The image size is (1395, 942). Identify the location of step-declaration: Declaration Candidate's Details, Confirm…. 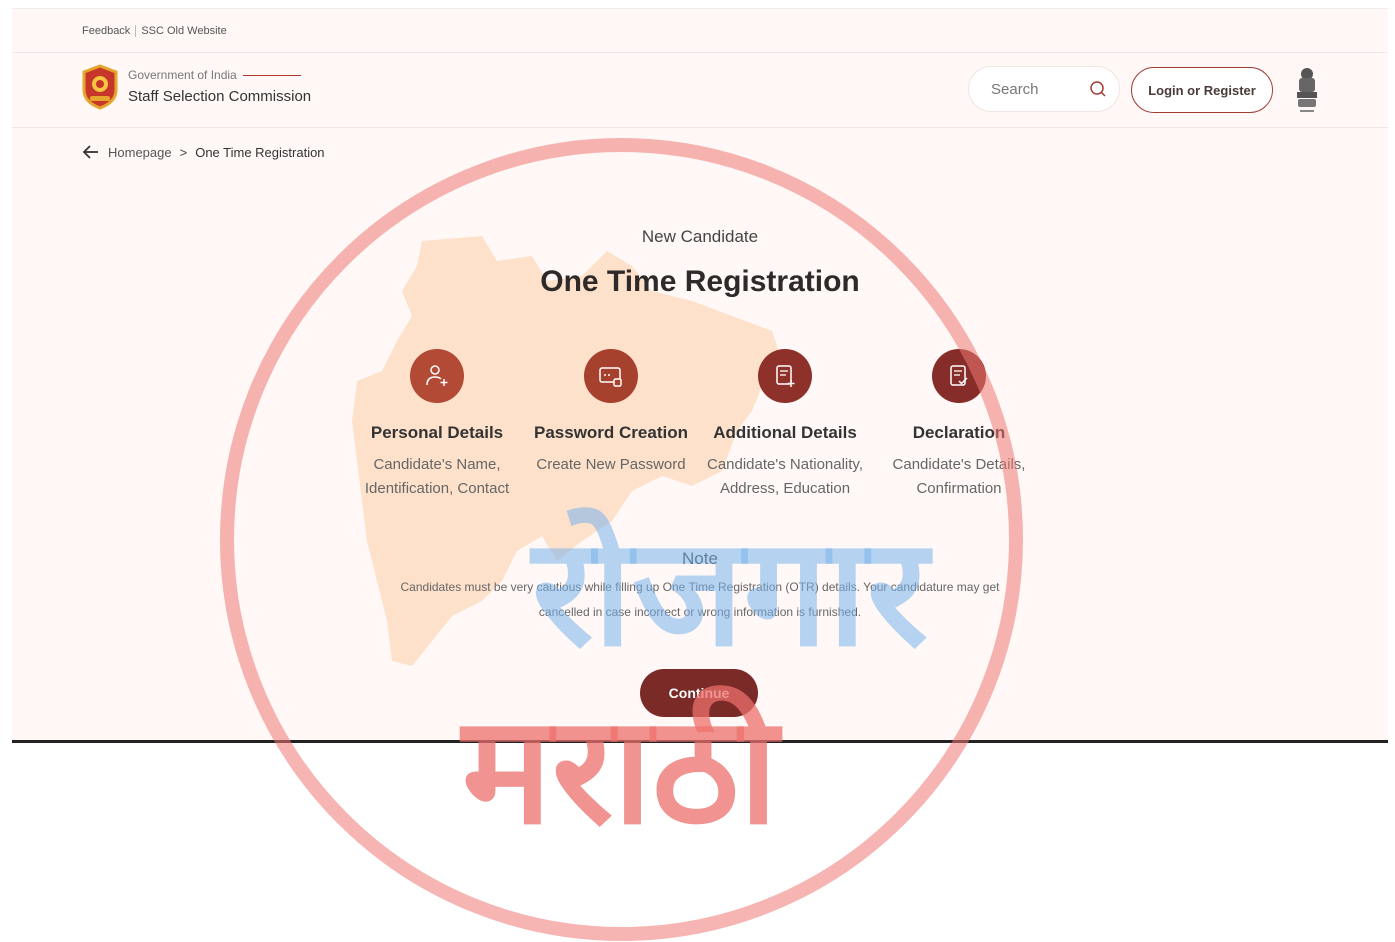
(959, 434).